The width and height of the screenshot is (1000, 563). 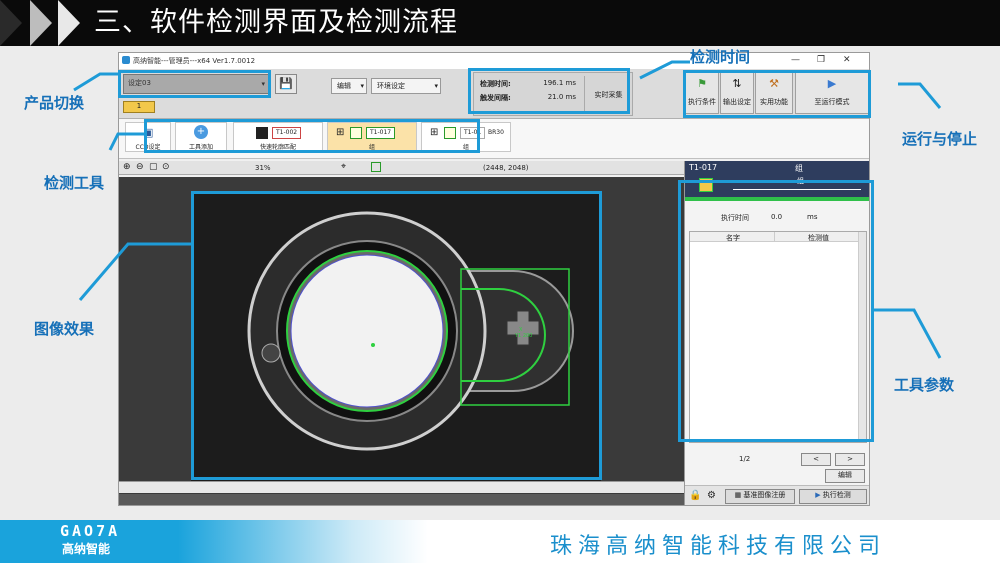 What do you see at coordinates (924, 385) in the screenshot?
I see `callout-tool-params: 工具参数` at bounding box center [924, 385].